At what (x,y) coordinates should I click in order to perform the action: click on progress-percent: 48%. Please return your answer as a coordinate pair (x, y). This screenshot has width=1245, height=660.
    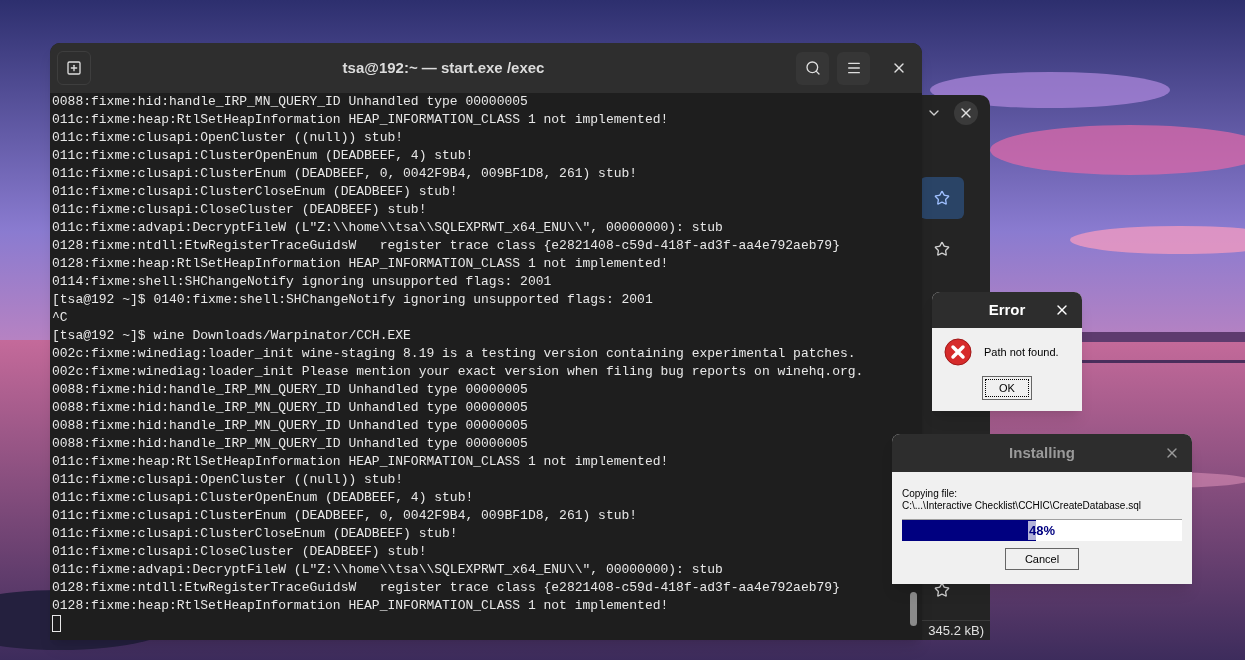
    Looking at the image, I should click on (1042, 530).